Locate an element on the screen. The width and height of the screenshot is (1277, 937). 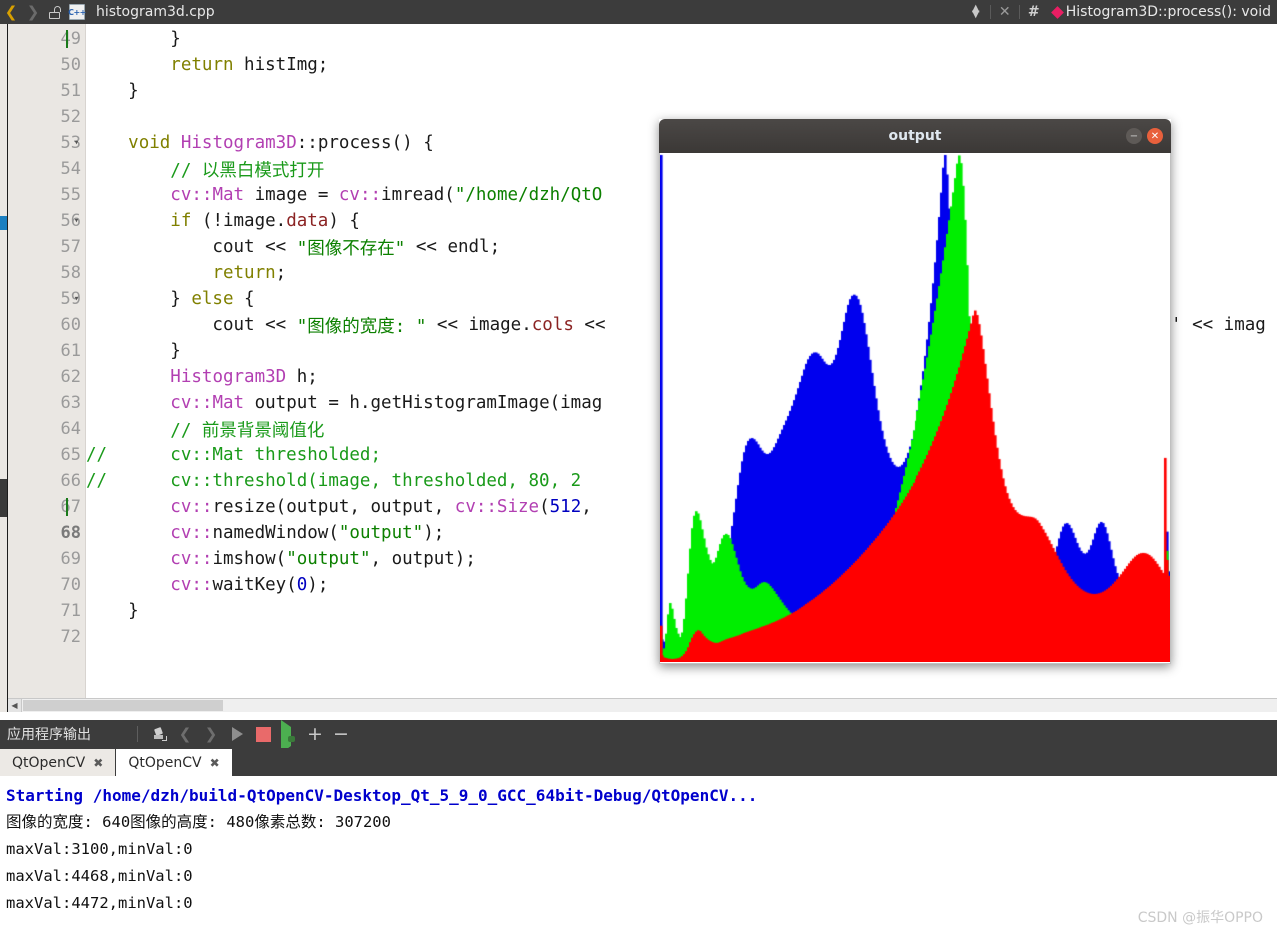
line-number: 71 is located at coordinates (46, 611).